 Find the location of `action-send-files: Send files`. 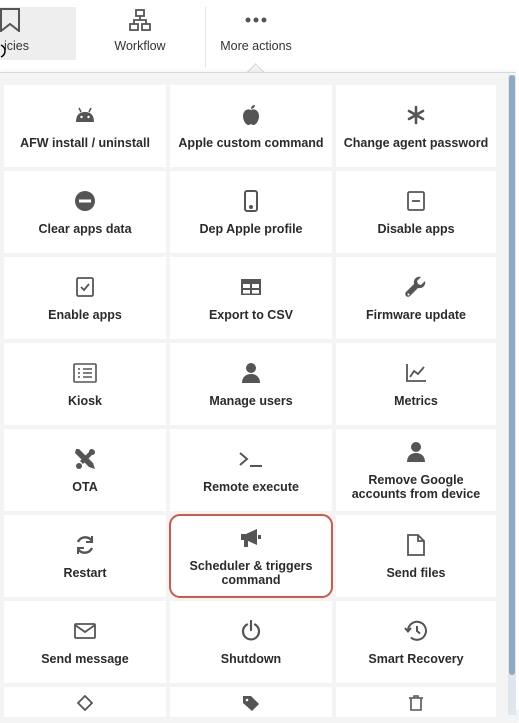

action-send-files: Send files is located at coordinates (416, 556).